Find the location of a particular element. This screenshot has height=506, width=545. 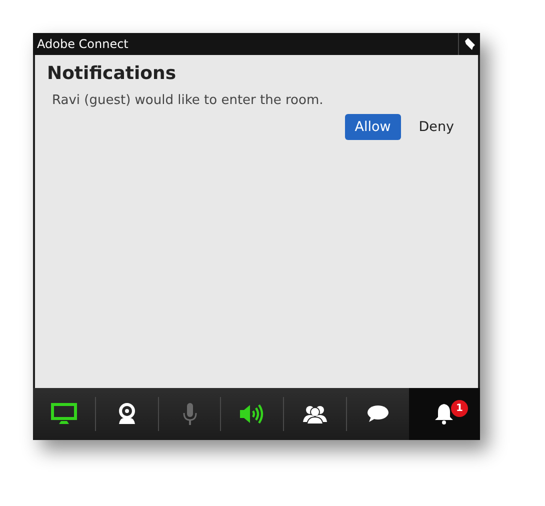

window-title: Adobe Connect is located at coordinates (82, 44).